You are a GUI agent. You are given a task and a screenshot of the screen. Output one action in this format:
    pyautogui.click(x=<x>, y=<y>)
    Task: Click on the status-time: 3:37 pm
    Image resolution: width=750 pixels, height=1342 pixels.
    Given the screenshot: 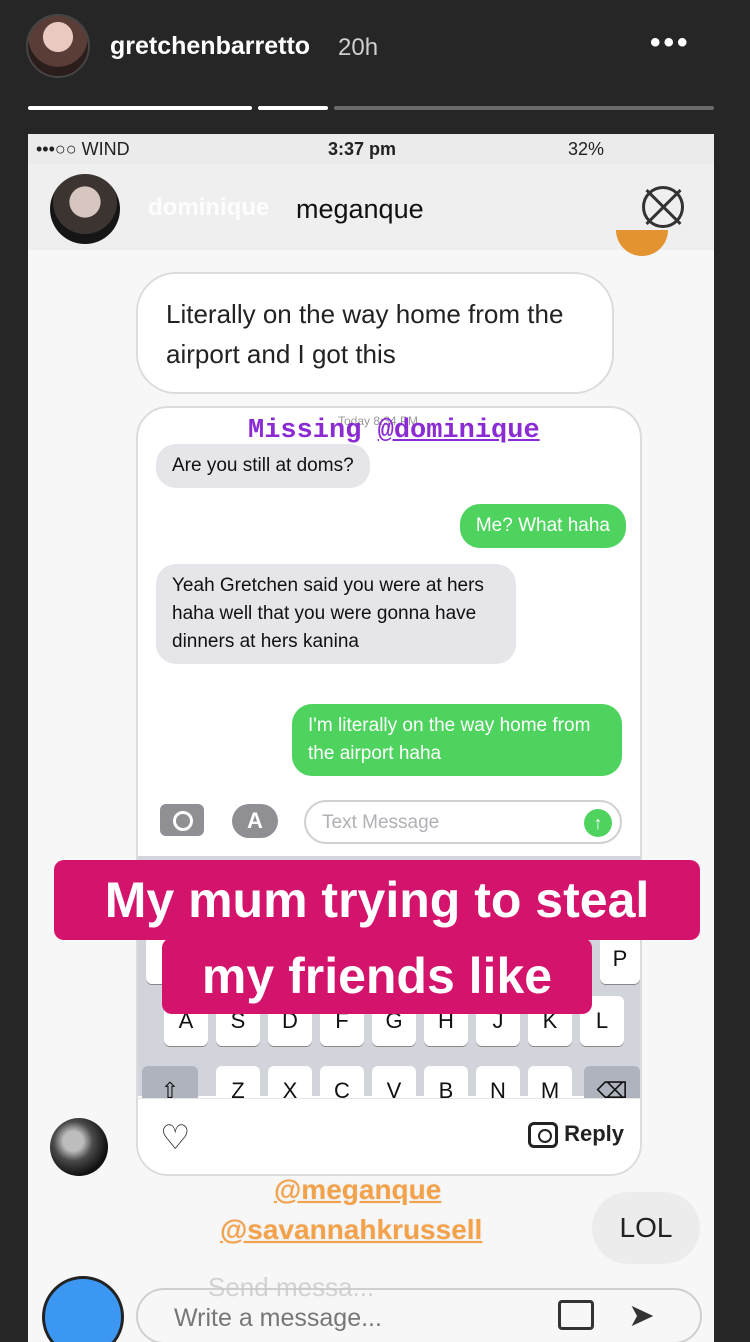 What is the action you would take?
    pyautogui.click(x=362, y=149)
    